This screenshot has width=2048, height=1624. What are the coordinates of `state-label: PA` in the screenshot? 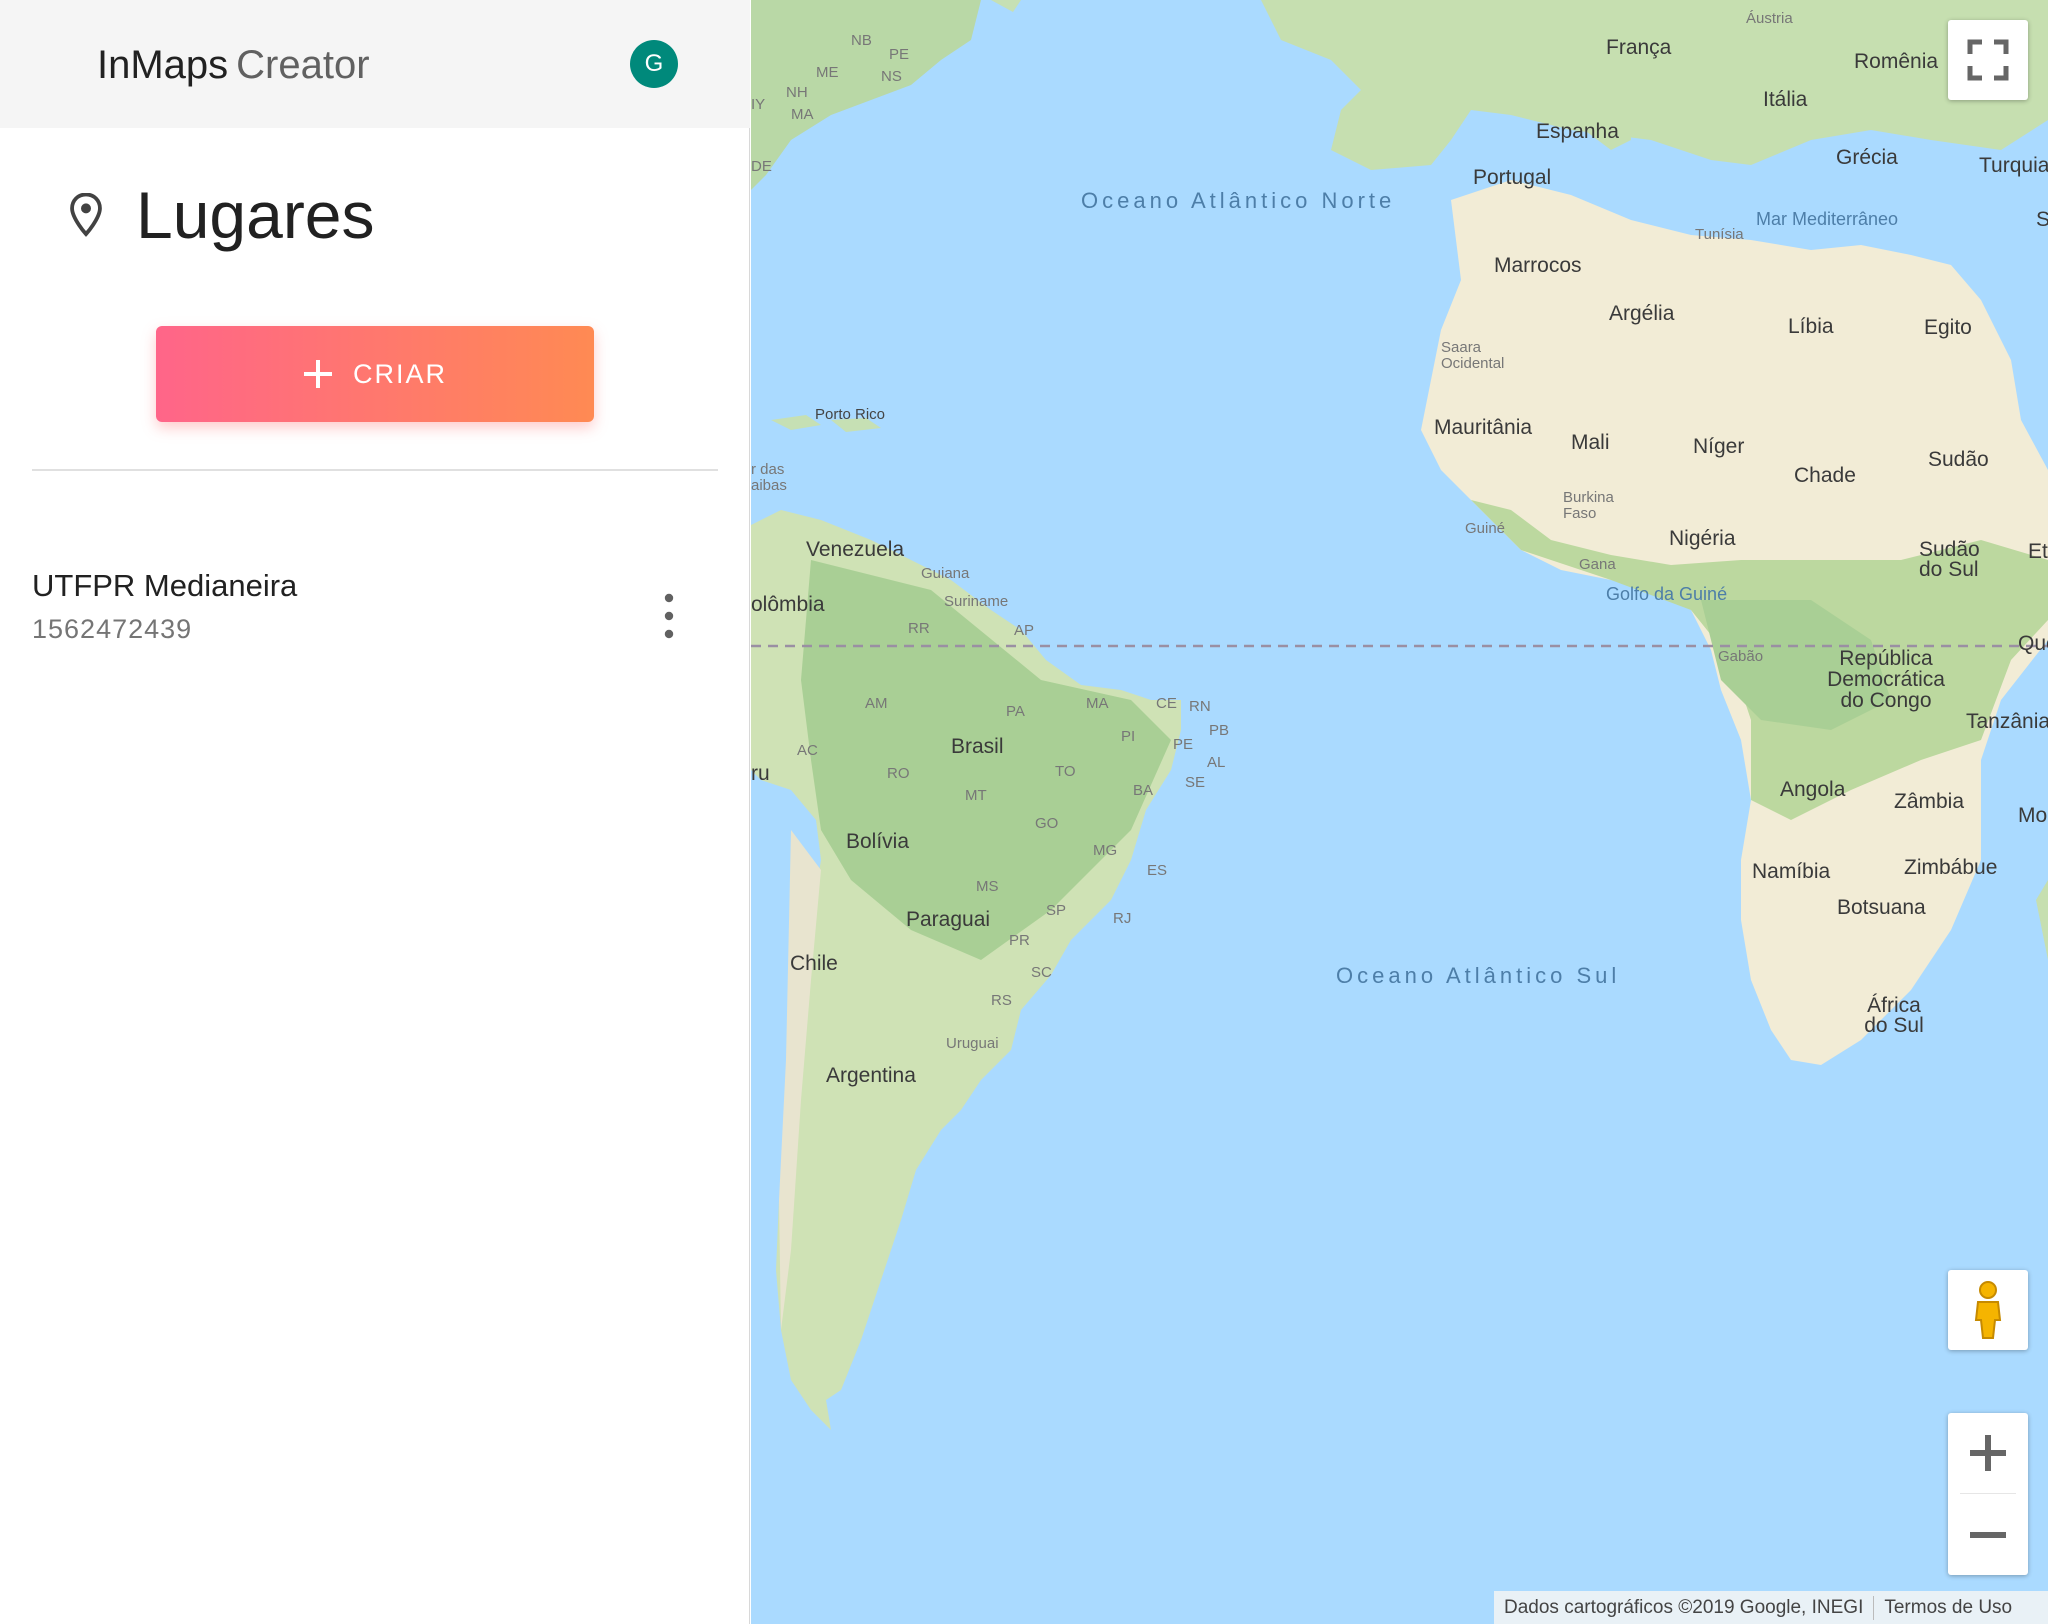 It's located at (1015, 711).